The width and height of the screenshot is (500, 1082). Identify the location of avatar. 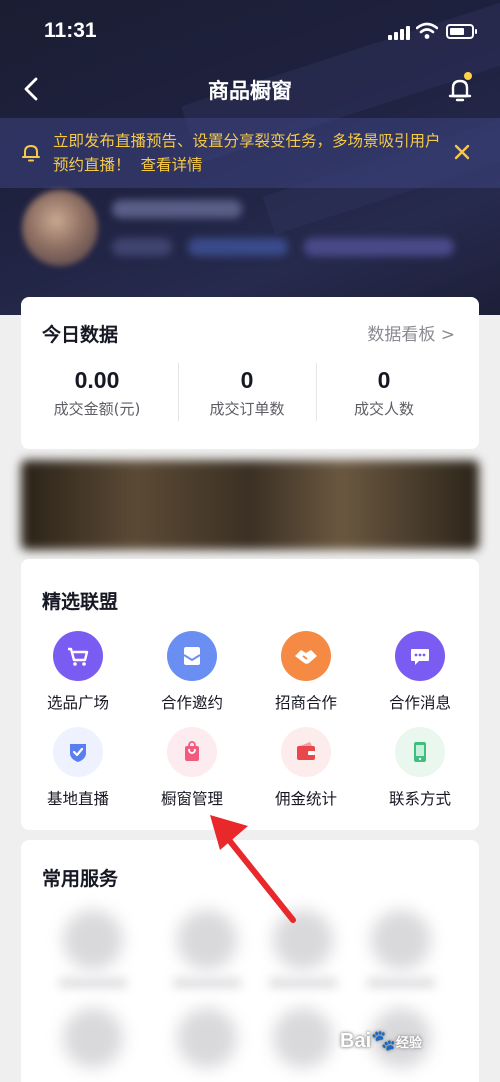
(60, 228).